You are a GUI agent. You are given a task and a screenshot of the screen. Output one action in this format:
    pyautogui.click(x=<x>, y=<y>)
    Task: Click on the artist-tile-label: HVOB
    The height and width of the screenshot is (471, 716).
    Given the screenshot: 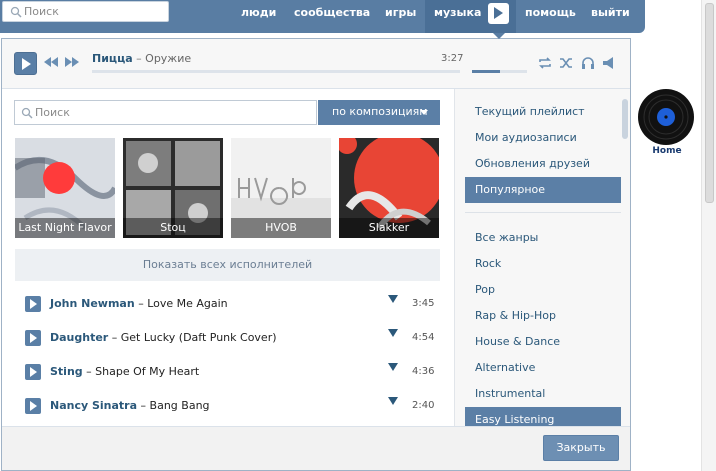 What is the action you would take?
    pyautogui.click(x=281, y=228)
    